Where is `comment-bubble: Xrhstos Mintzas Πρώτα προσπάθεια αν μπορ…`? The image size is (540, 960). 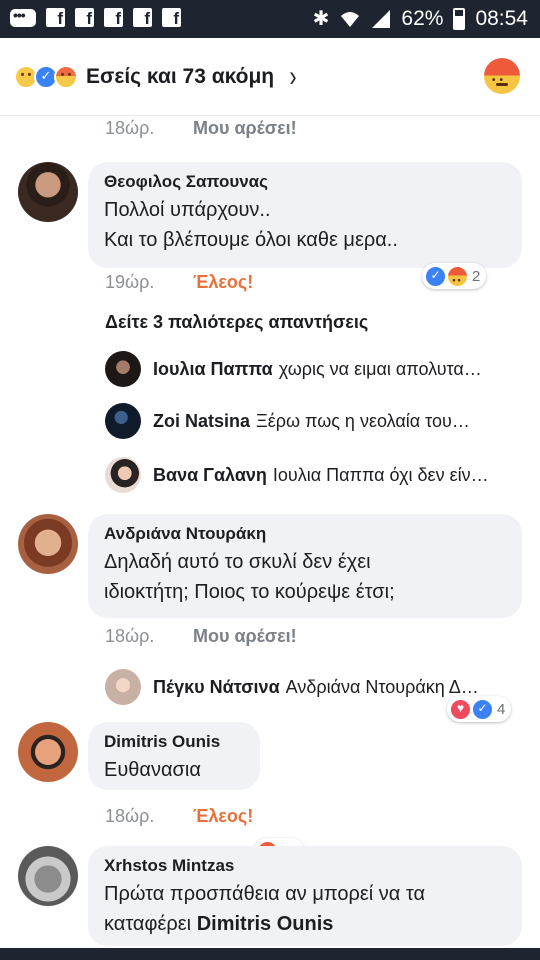 comment-bubble: Xrhstos Mintzas Πρώτα προσπάθεια αν μπορ… is located at coordinates (305, 896).